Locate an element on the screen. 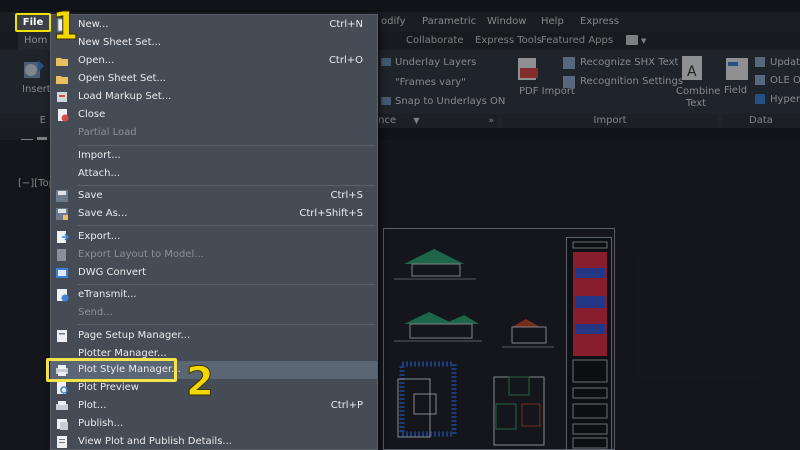 The image size is (800, 450). save-as-icon is located at coordinates (62, 214).